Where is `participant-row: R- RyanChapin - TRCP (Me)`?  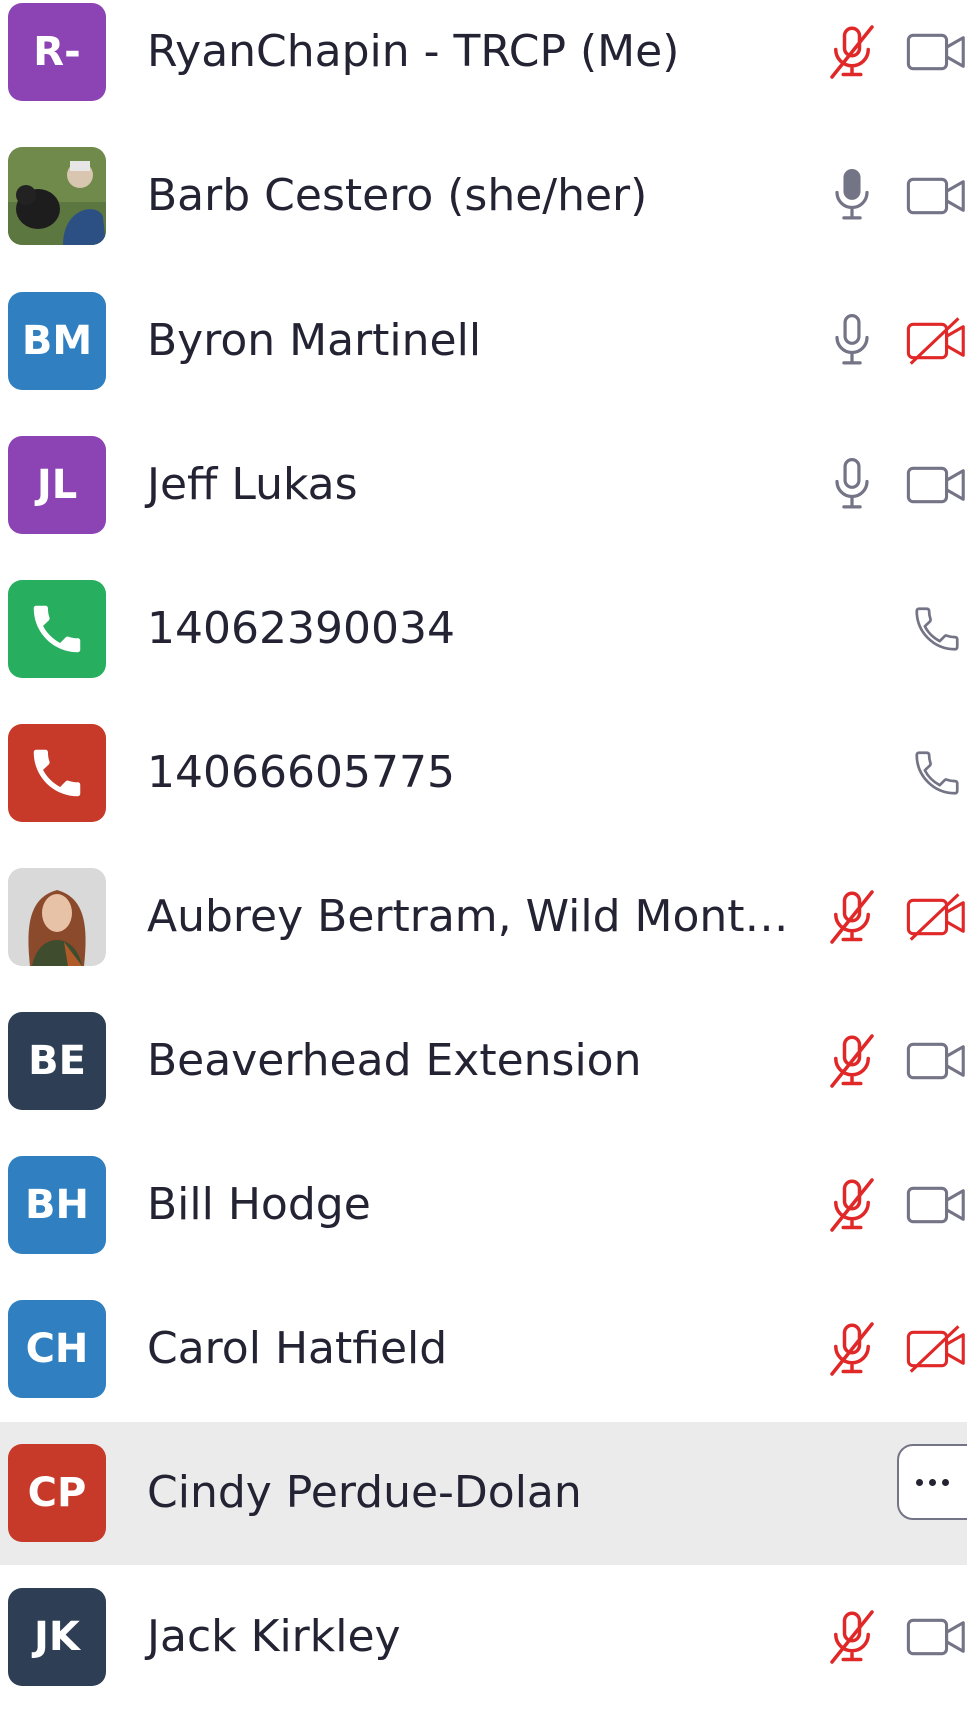 participant-row: R- RyanChapin - TRCP (Me) is located at coordinates (483, 75).